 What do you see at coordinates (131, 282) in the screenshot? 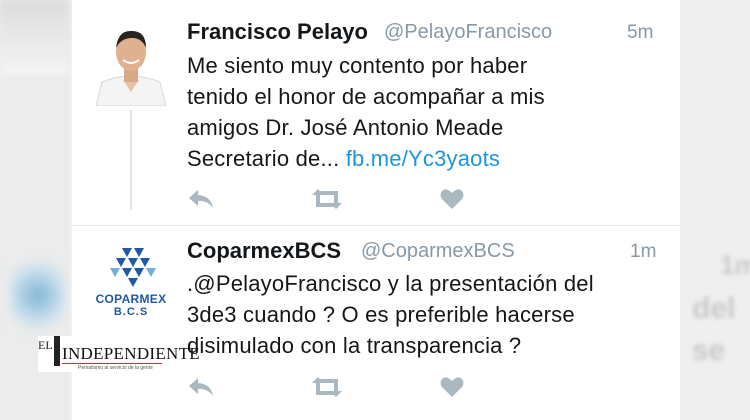
I see `avatar-coparmex-bcs: COPARMEX B.C.S` at bounding box center [131, 282].